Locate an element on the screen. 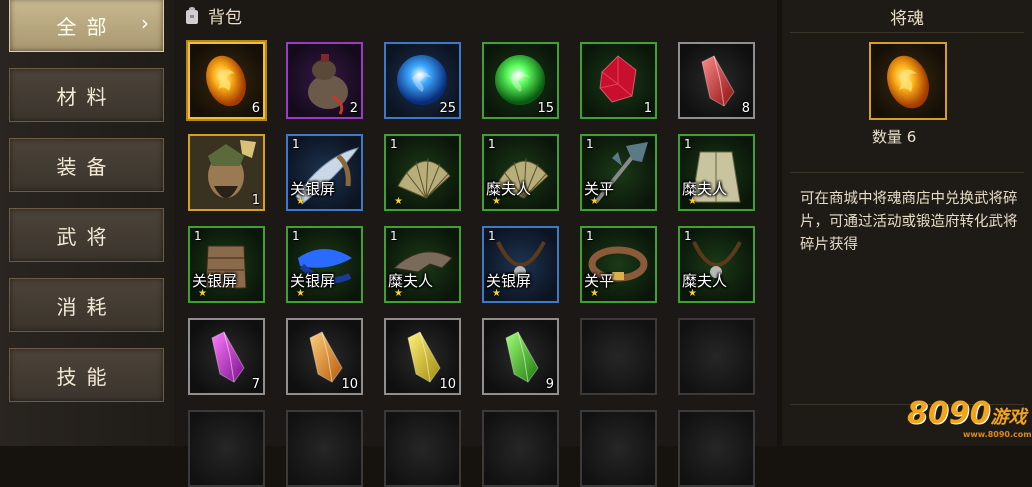 Image resolution: width=1032 pixels, height=487 pixels. detail-description: 可在商城中将魂商店中兑换武将碎片，可通过活动或锻造府转化武将碎片获得 is located at coordinates (909, 222).